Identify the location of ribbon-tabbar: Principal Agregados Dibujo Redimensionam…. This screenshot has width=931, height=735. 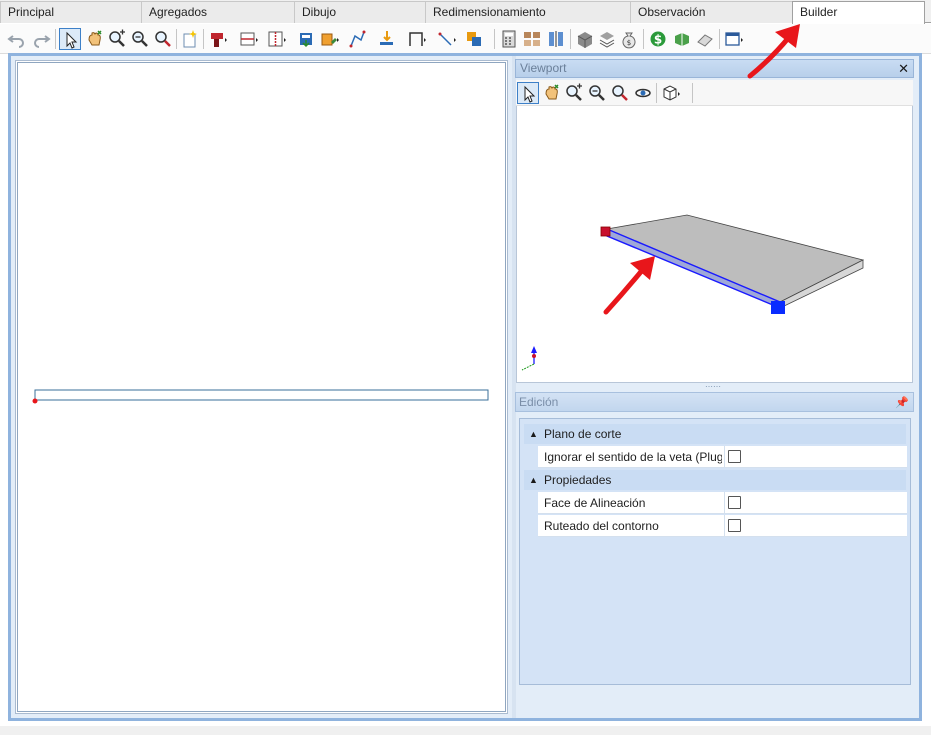
(465, 12).